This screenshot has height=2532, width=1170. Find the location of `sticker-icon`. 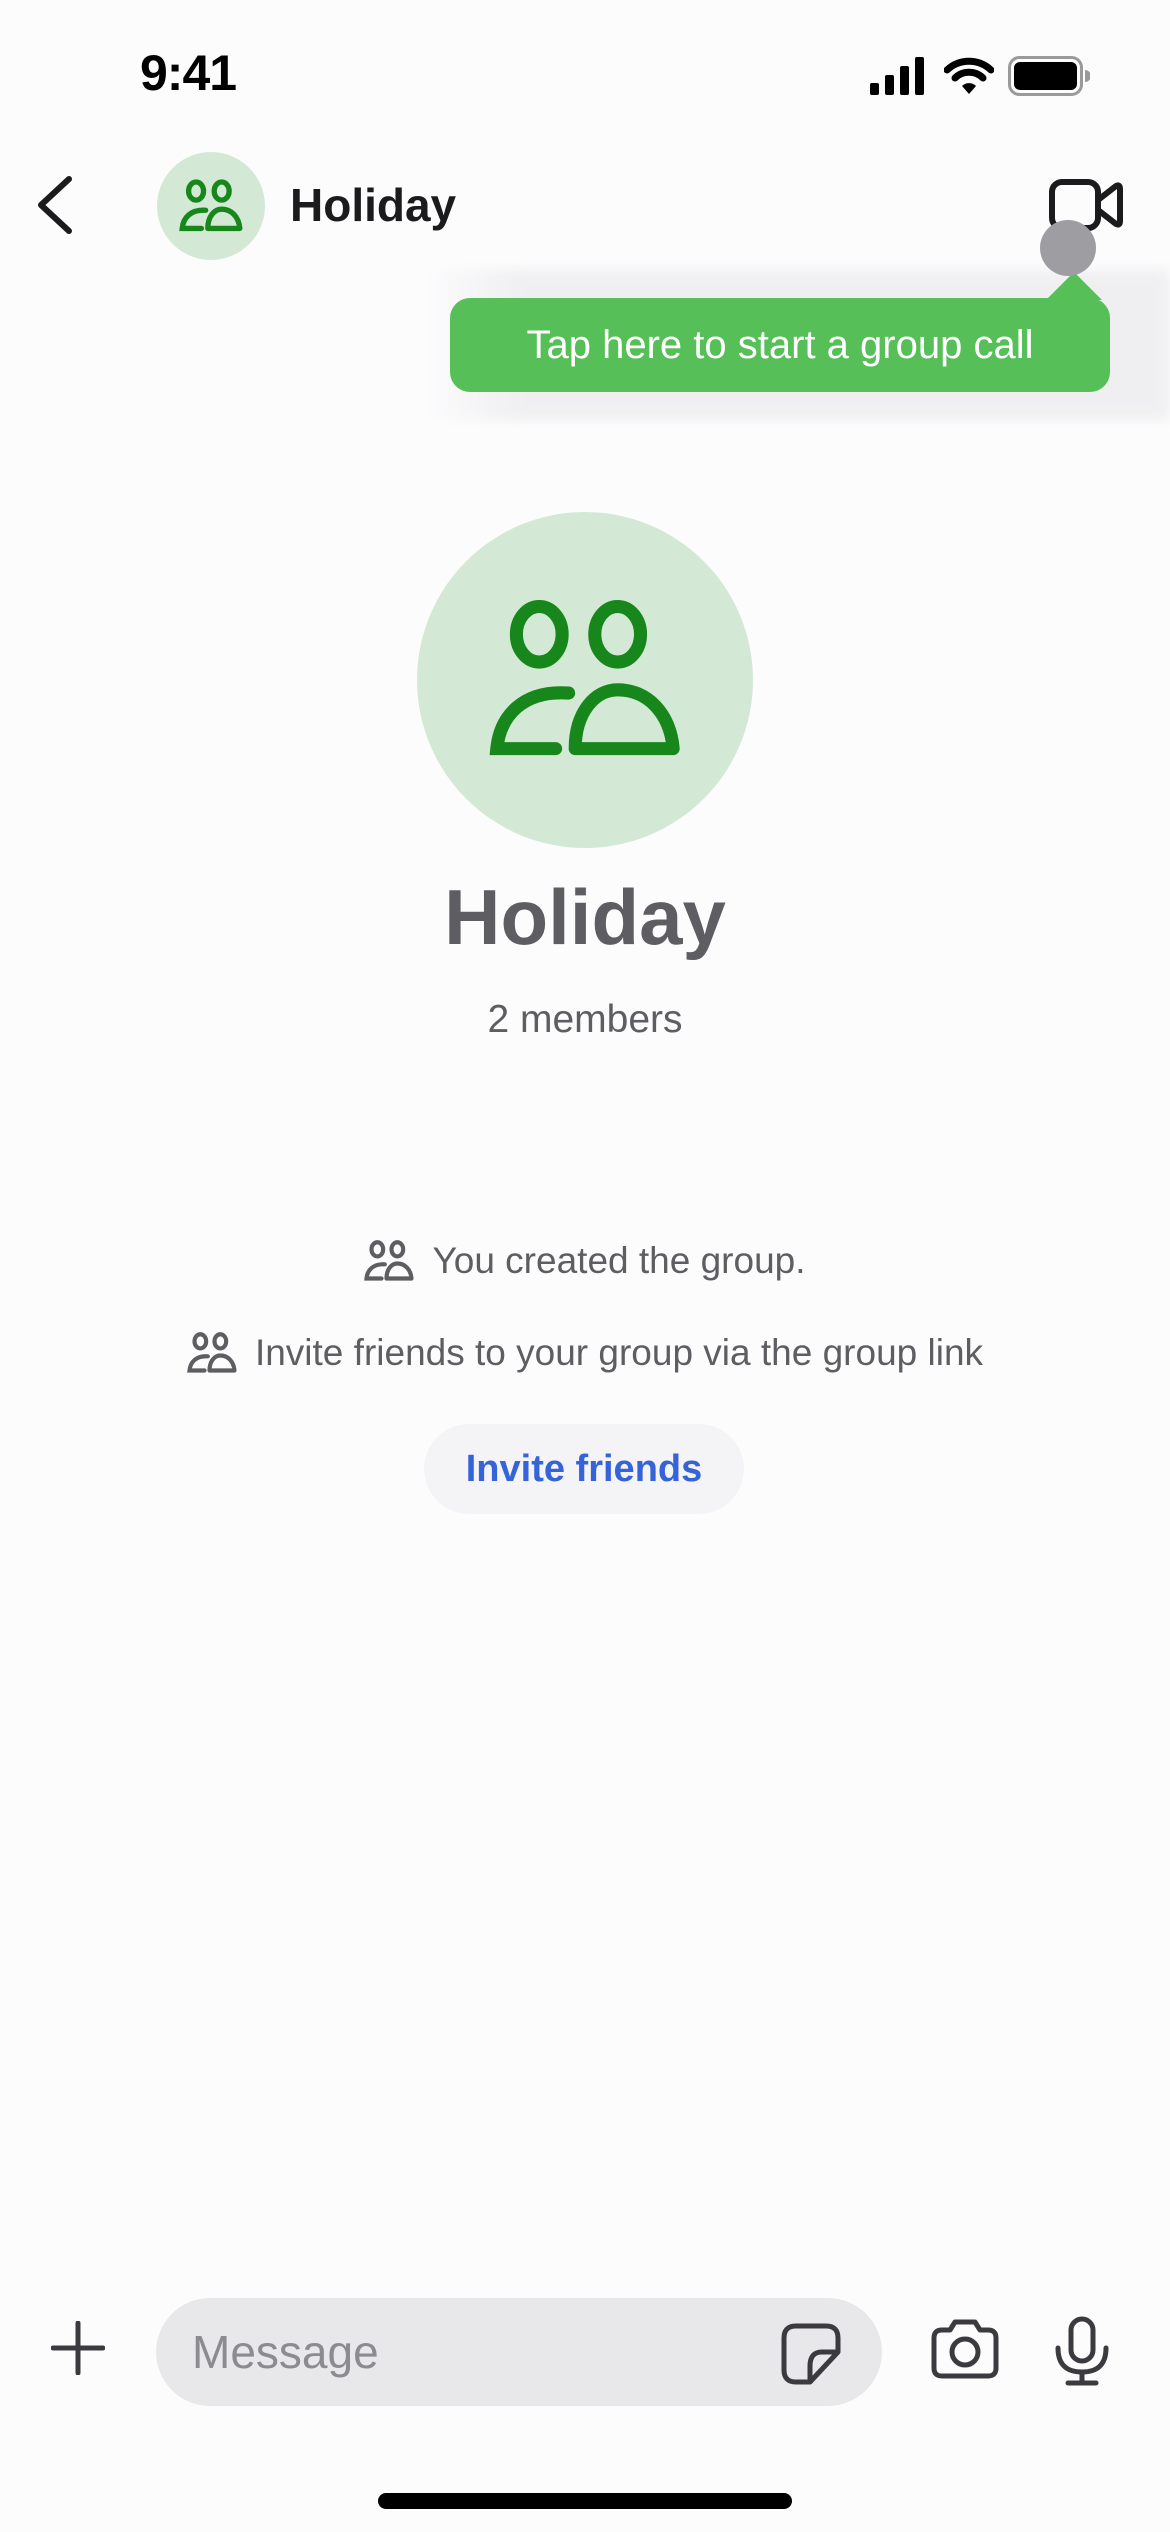

sticker-icon is located at coordinates (811, 2354).